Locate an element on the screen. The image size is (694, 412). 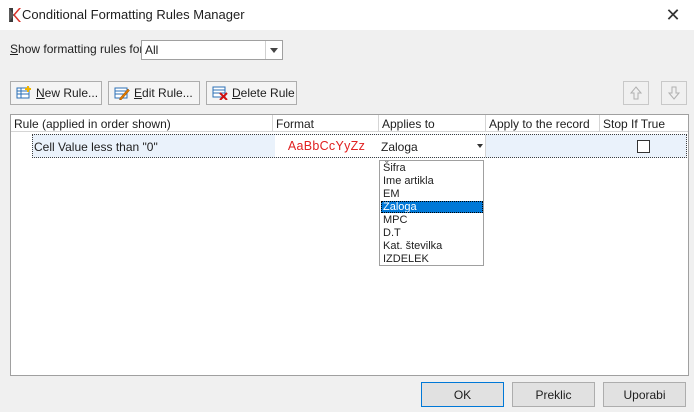
close-icon: ✕ is located at coordinates (673, 14).